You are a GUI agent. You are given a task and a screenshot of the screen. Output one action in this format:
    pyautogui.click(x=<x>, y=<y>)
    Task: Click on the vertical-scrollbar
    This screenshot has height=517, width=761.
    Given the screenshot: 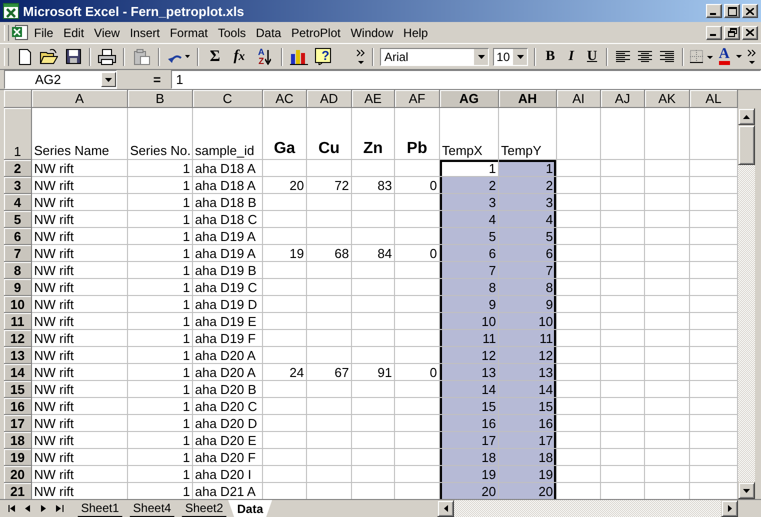 What is the action you would take?
    pyautogui.click(x=746, y=303)
    